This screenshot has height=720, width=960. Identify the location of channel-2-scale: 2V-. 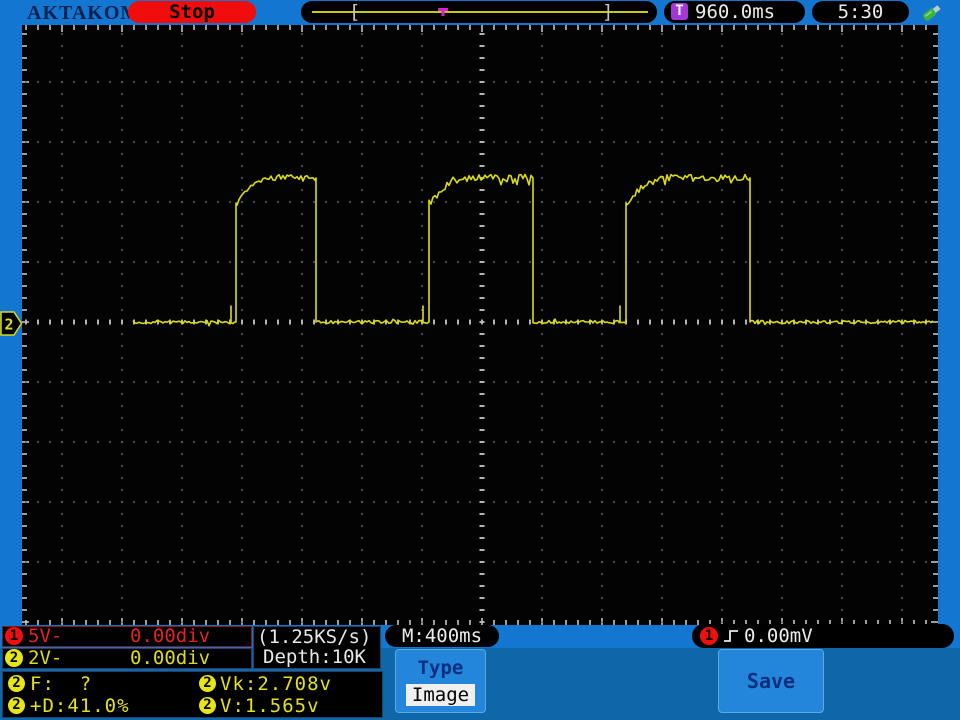
(45, 658).